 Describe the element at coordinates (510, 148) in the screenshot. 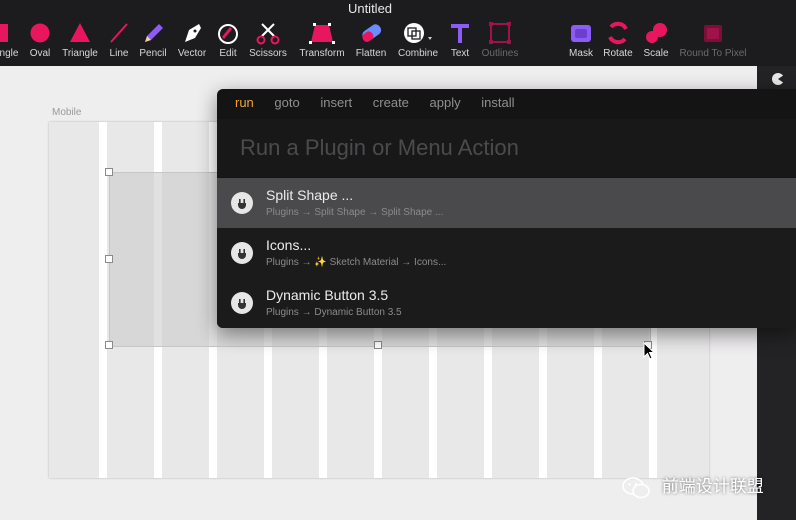

I see `search-input` at that location.